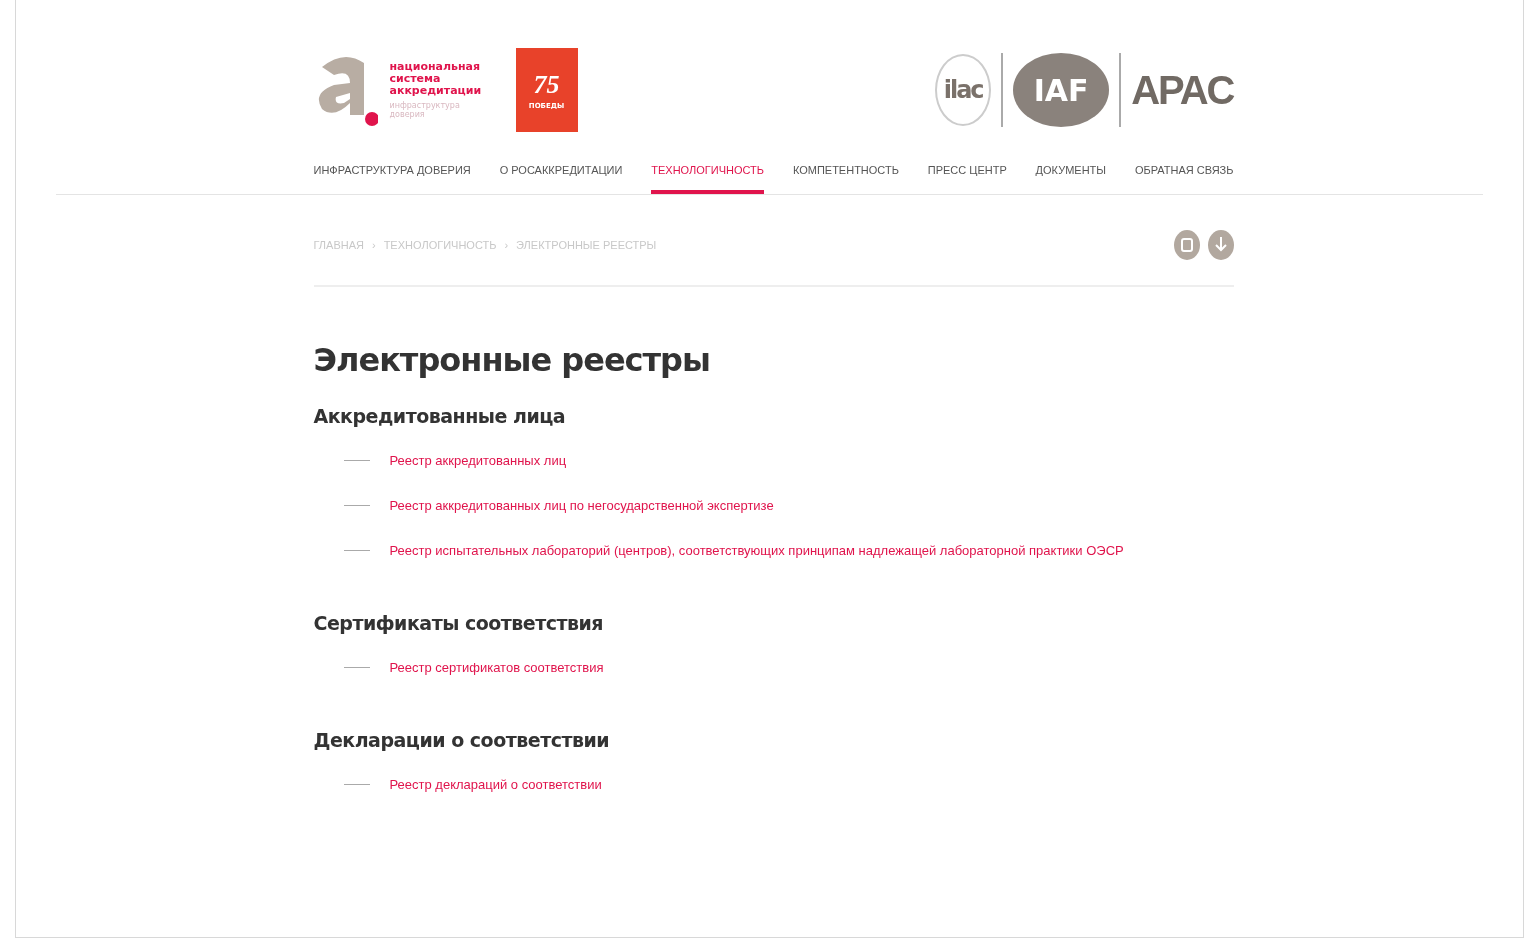 The image size is (1536, 940). Describe the element at coordinates (1061, 90) in the screenshot. I see `iaf-logo: IAF` at that location.